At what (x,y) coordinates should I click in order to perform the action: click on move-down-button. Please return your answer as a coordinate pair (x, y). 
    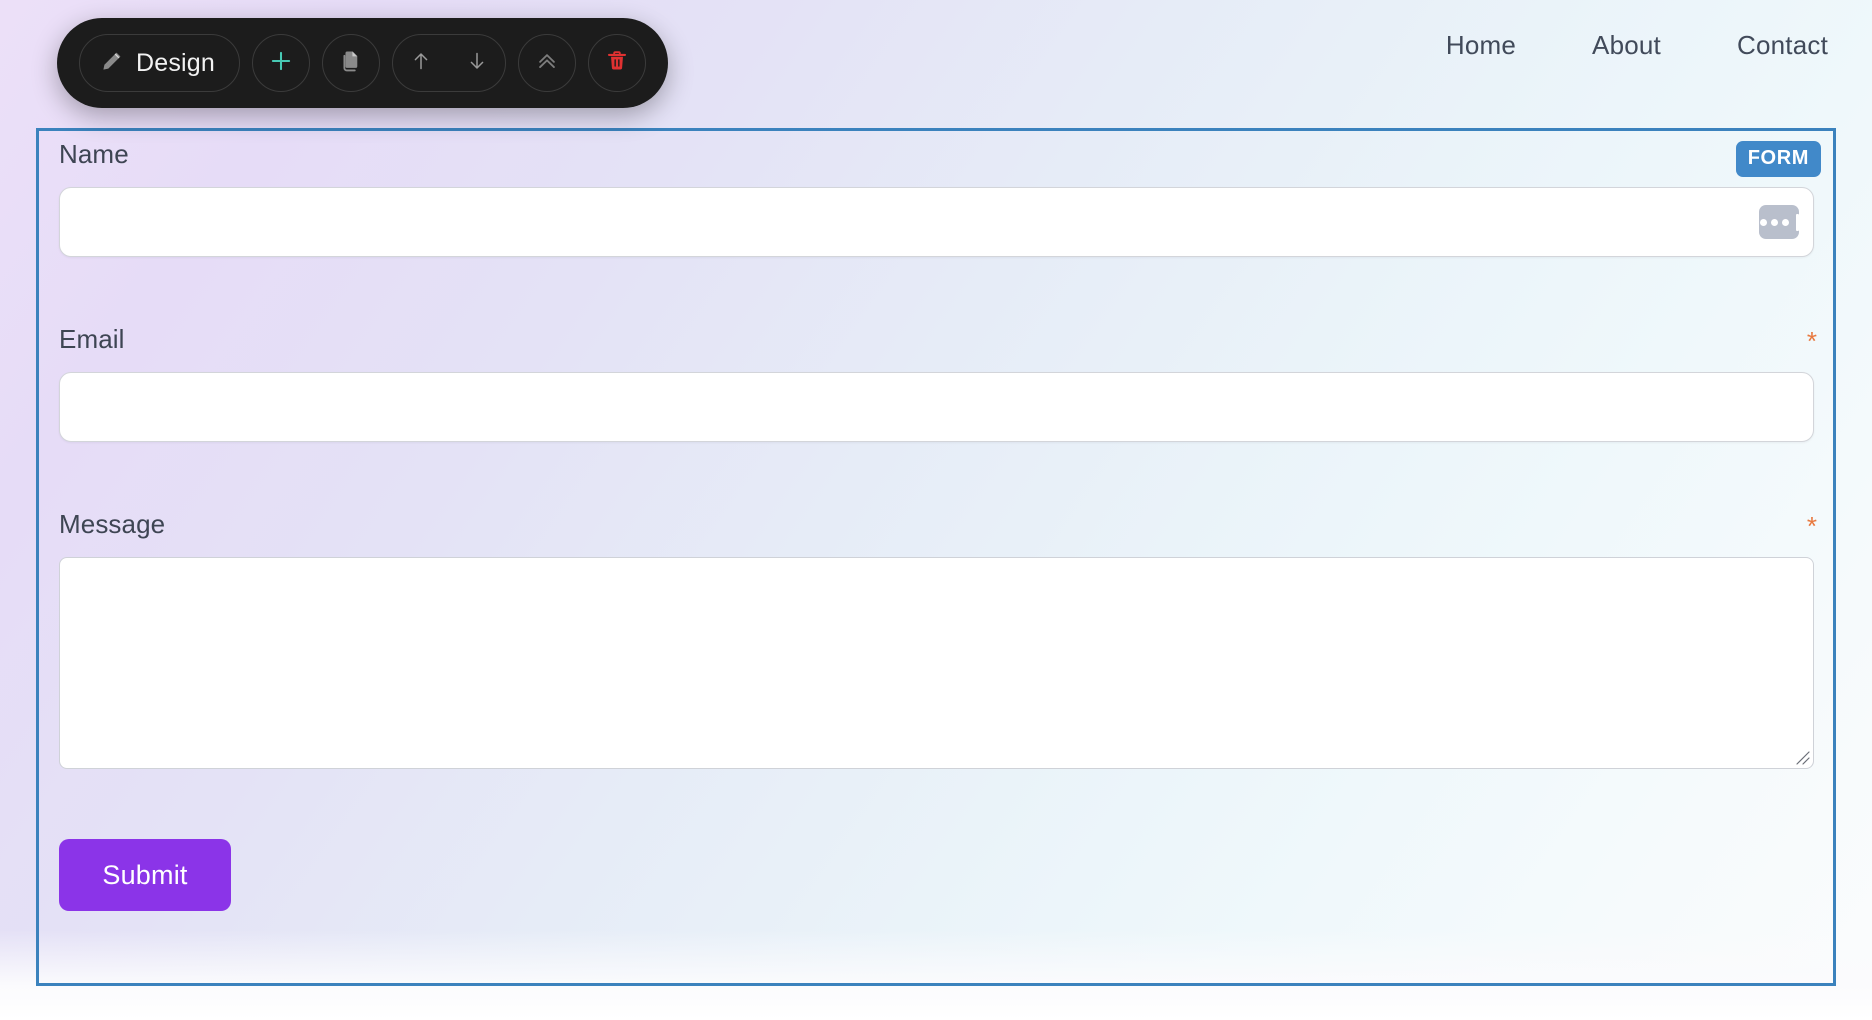
    Looking at the image, I should click on (477, 63).